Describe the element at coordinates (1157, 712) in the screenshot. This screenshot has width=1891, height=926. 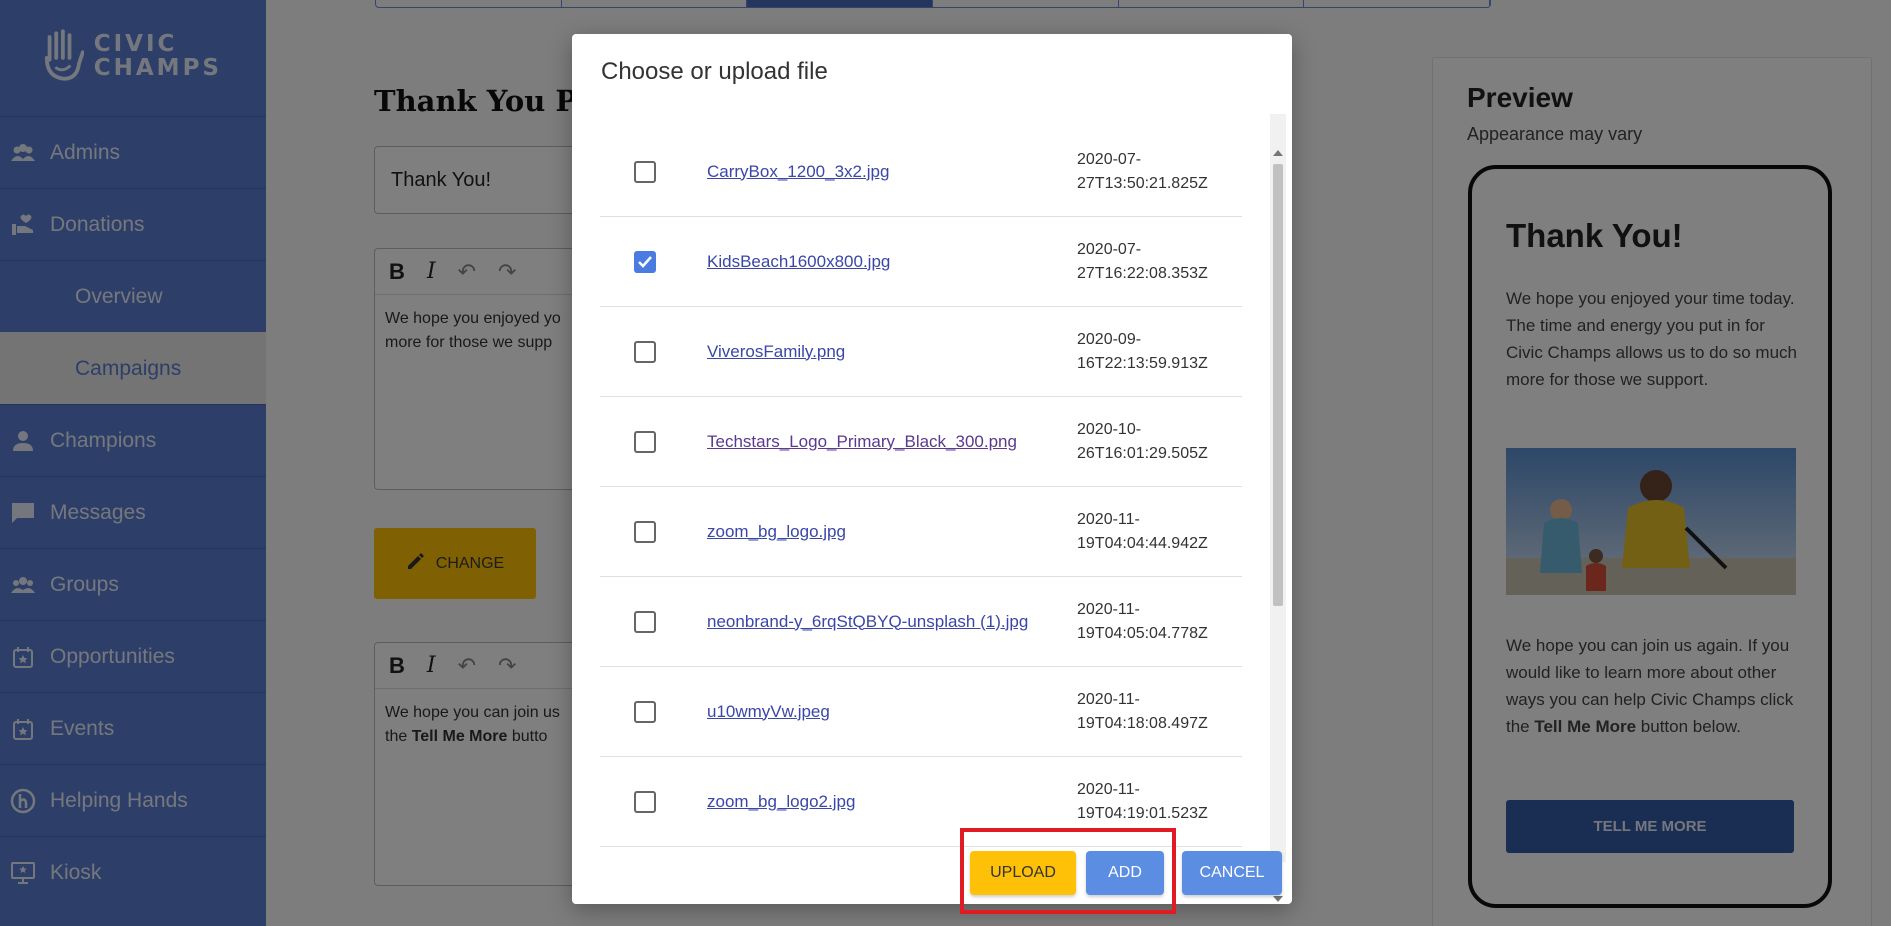
I see `file-date: 2020-11- 19T04:18:08.497Z` at that location.